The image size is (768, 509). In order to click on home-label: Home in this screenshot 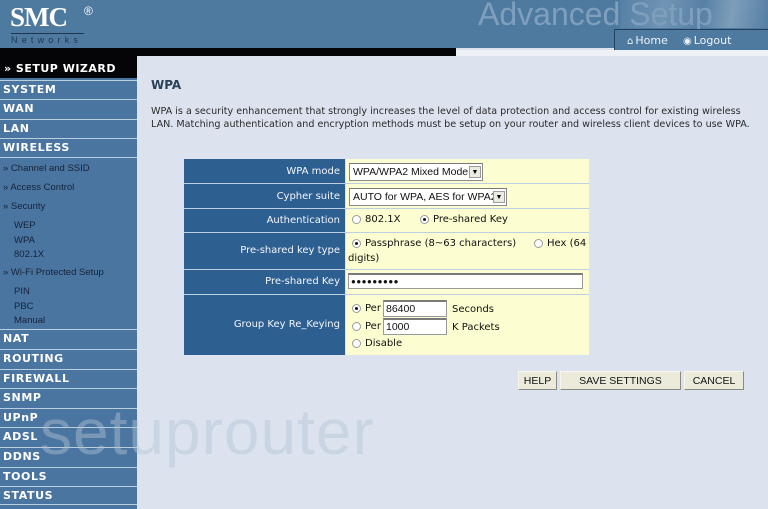, I will do `click(651, 40)`.